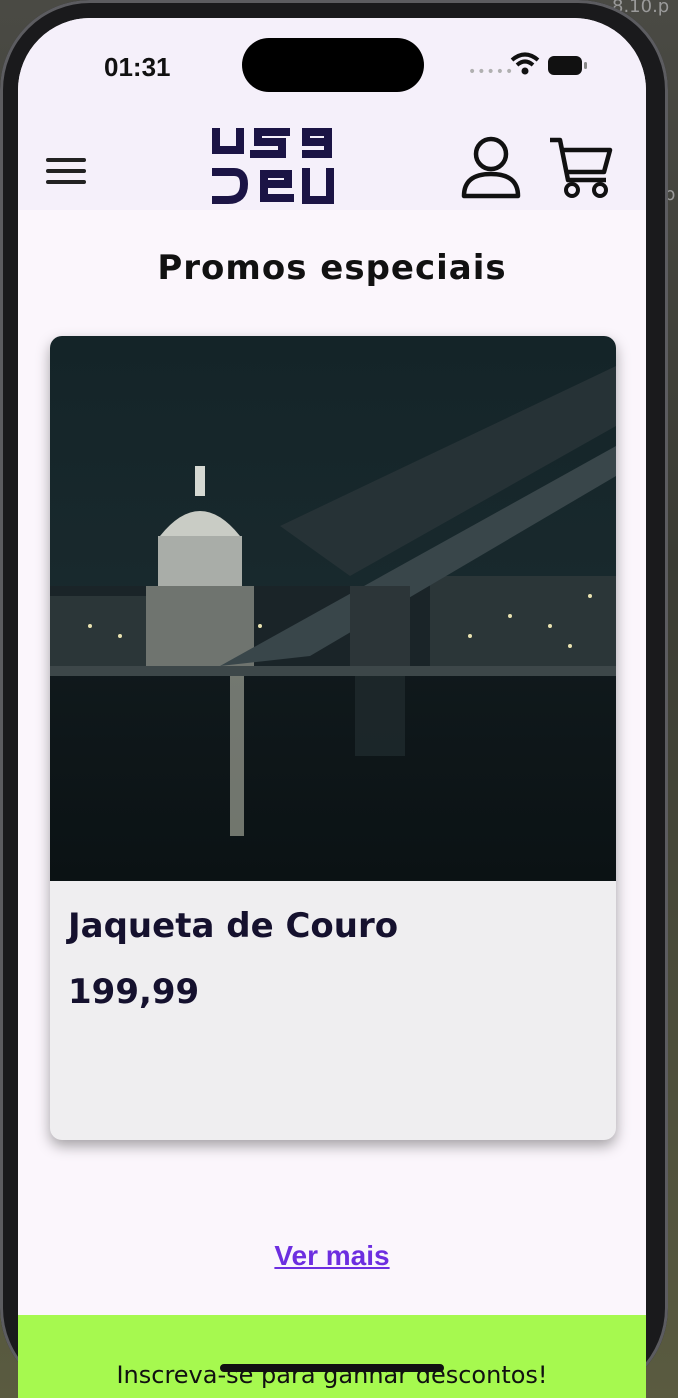  Describe the element at coordinates (233, 926) in the screenshot. I see `product-name: Jaqueta de Couro` at that location.